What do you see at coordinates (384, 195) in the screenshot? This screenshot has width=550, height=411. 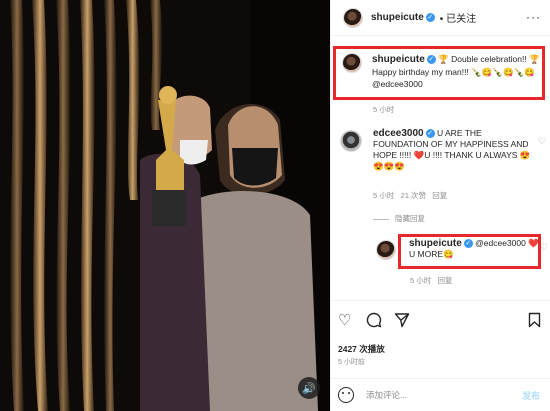 I see `comment-time: 5 小时` at bounding box center [384, 195].